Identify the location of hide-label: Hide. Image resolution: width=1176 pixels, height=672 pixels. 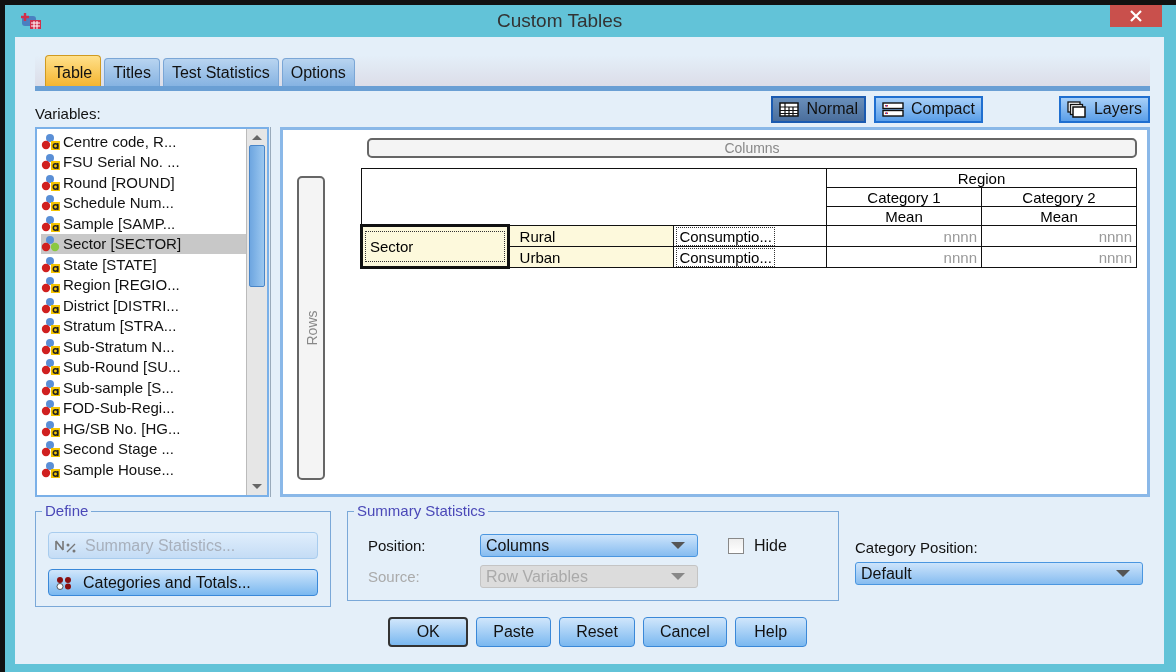
(770, 545).